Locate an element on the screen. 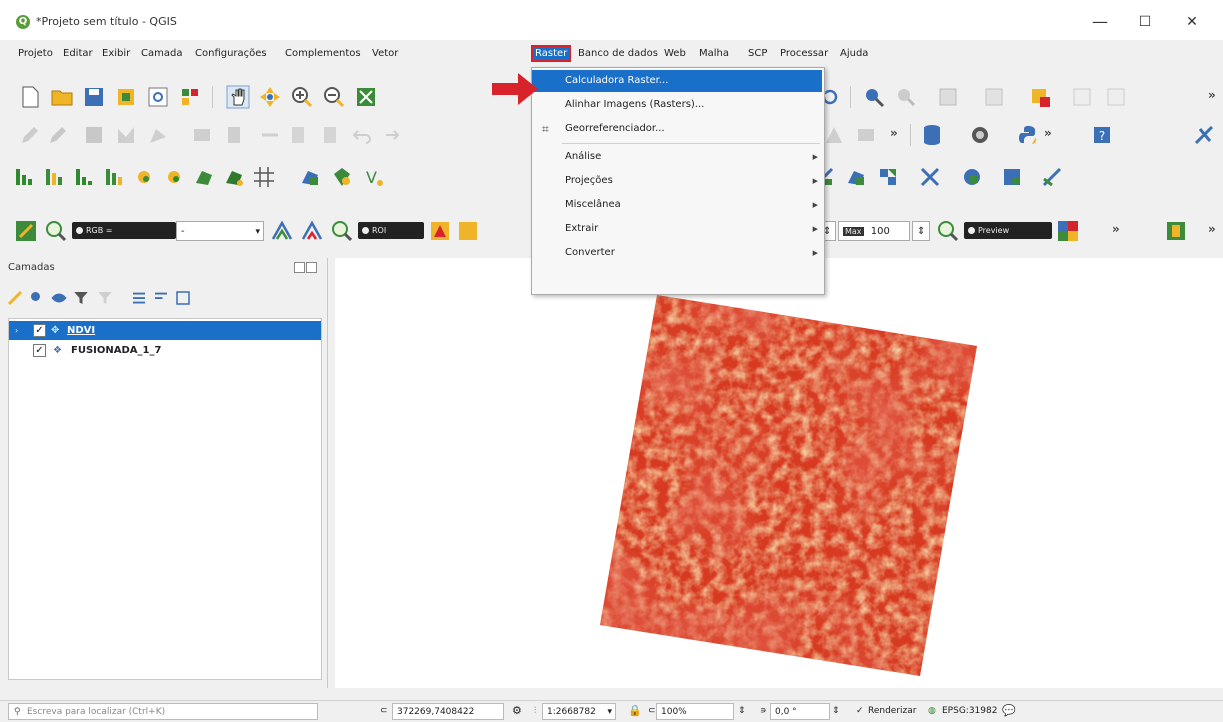 Image resolution: width=1223 pixels, height=722 pixels. rgb-combo: - ▾ is located at coordinates (220, 231).